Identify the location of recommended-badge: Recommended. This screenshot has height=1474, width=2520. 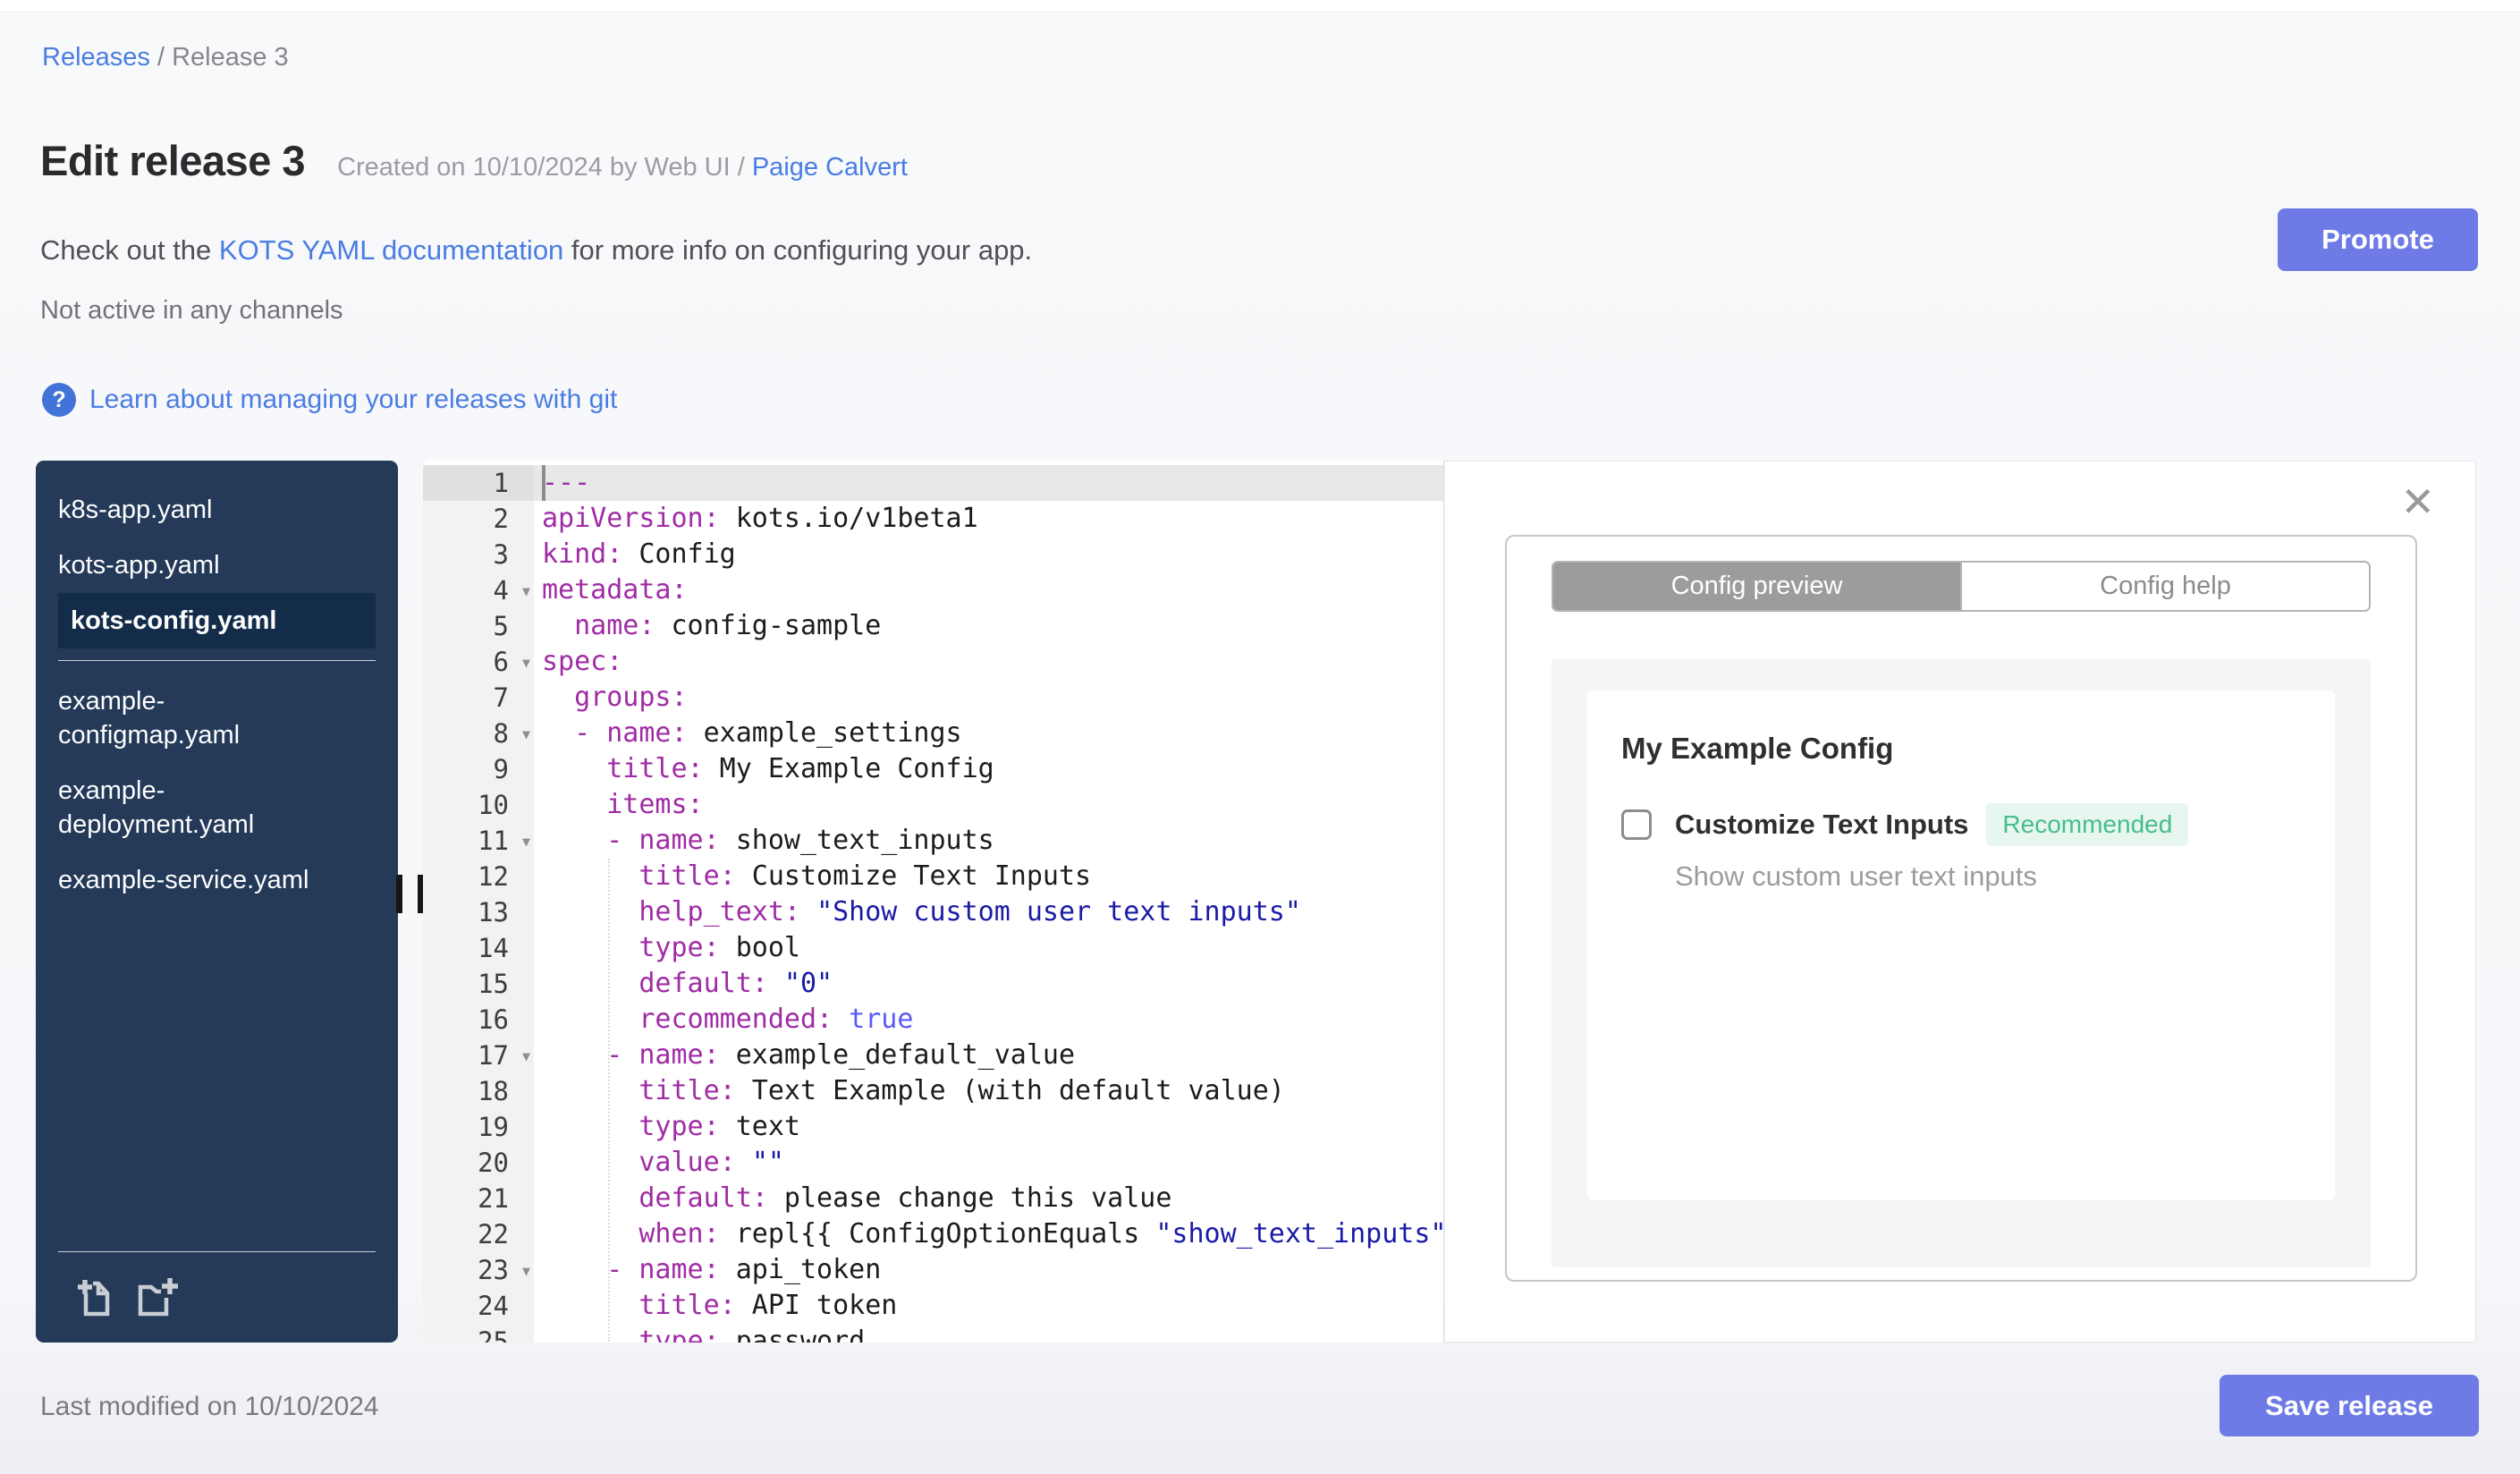
(2087, 824).